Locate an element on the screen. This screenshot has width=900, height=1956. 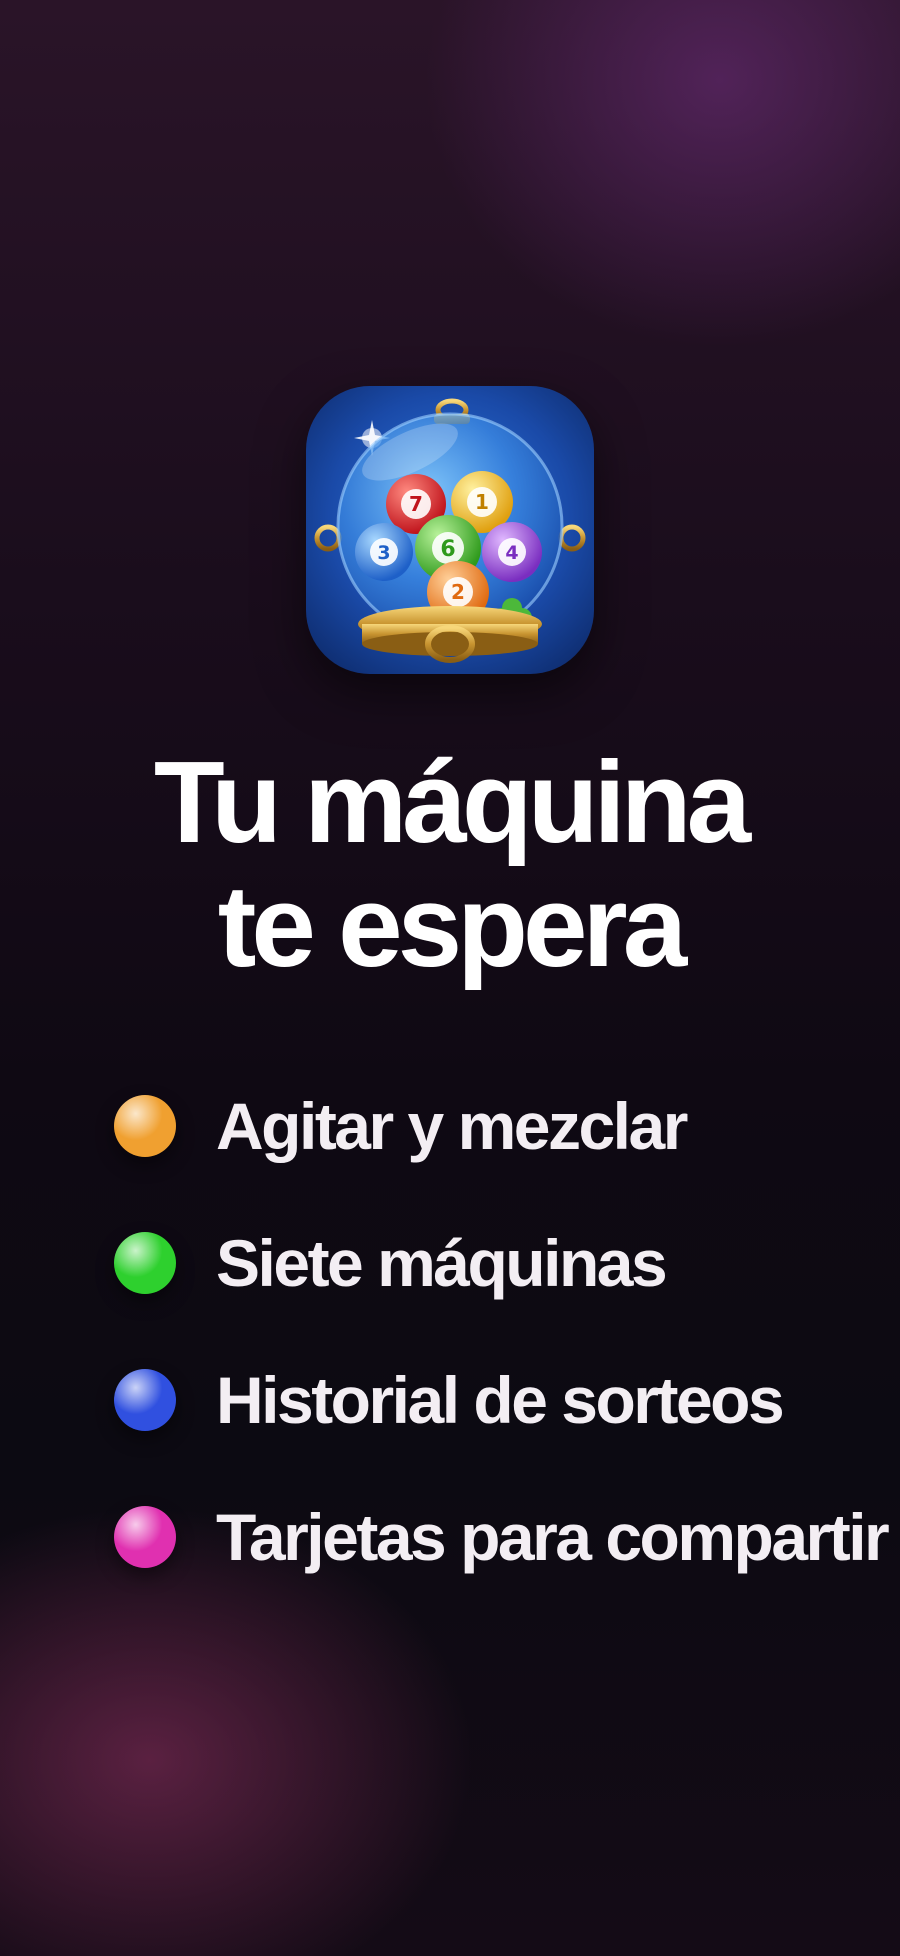
svg-text: 1 is located at coordinates (482, 502).